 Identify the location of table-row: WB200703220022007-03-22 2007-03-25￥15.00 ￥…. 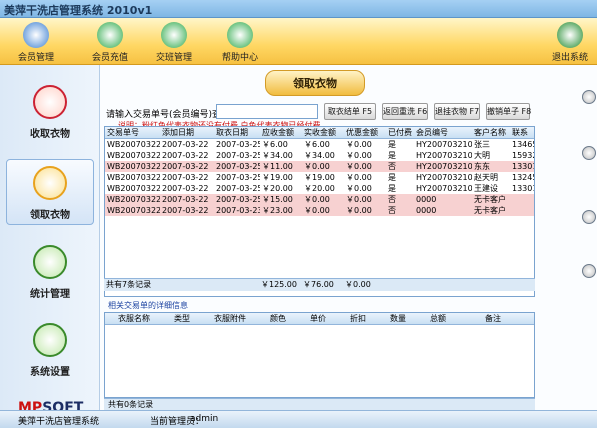
(319, 199).